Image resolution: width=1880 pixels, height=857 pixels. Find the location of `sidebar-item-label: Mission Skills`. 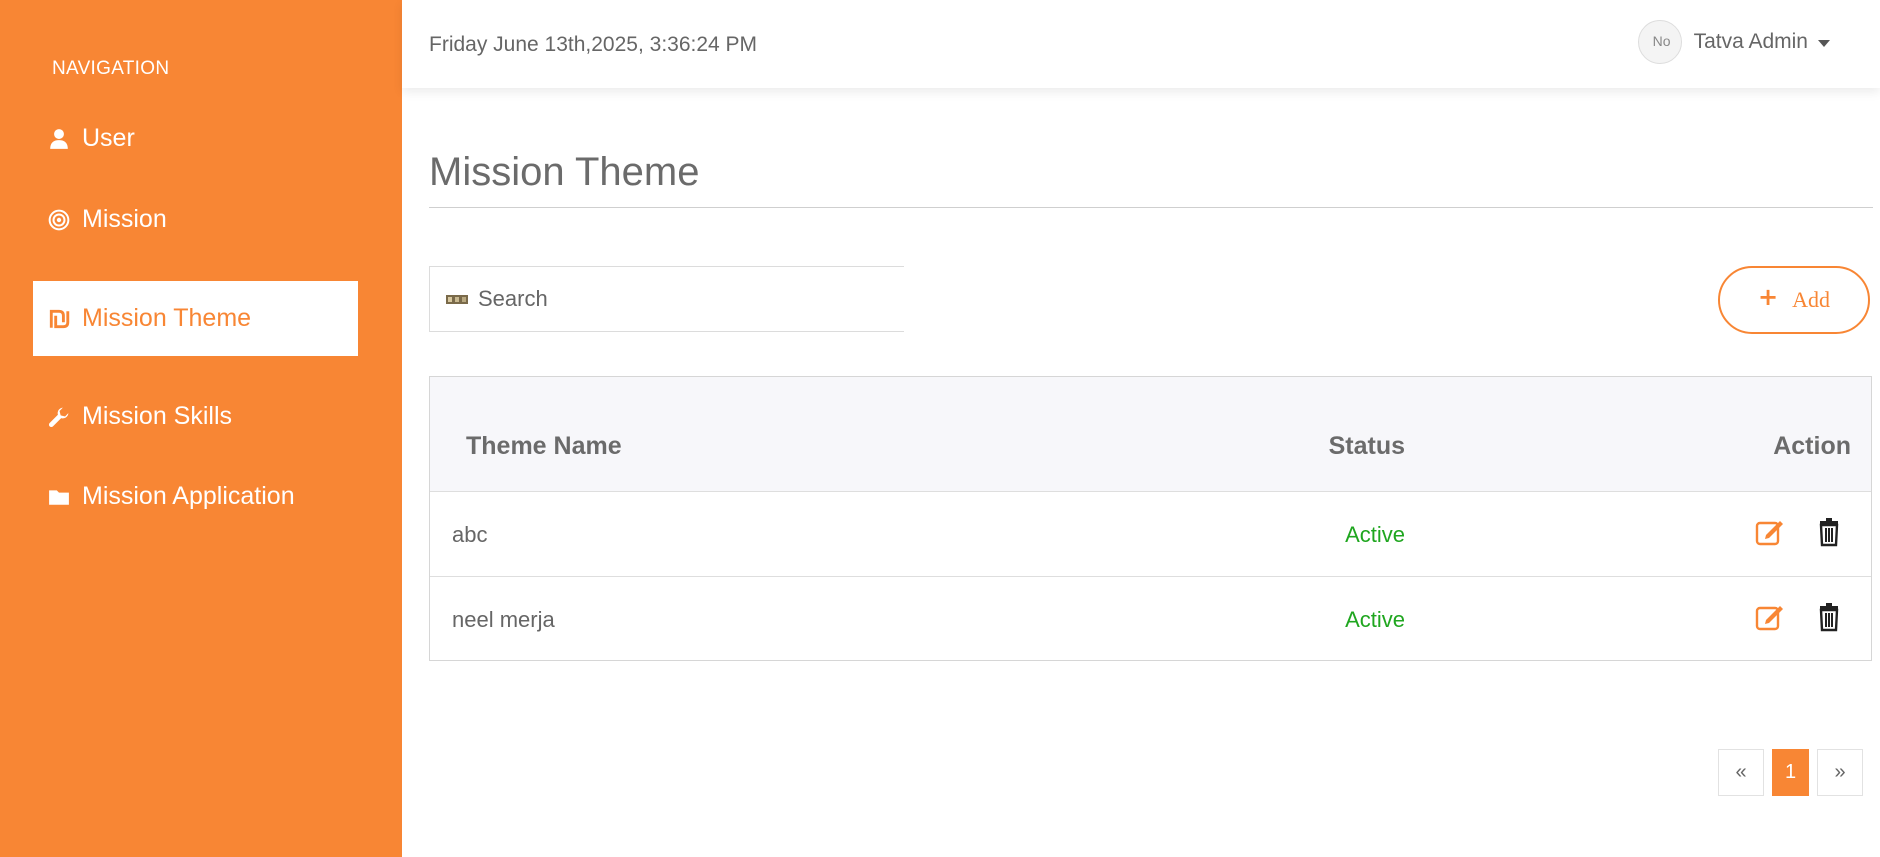

sidebar-item-label: Mission Skills is located at coordinates (157, 416).